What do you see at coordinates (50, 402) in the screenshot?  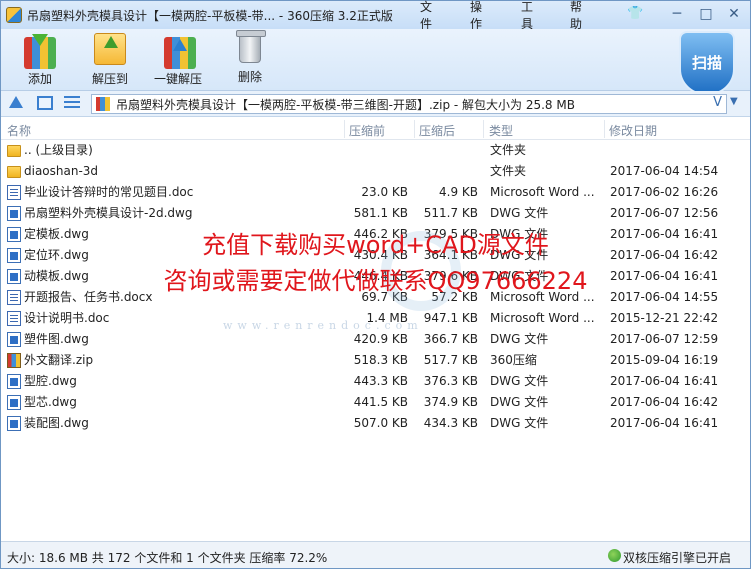 I see `file-name: 型芯.dwg` at bounding box center [50, 402].